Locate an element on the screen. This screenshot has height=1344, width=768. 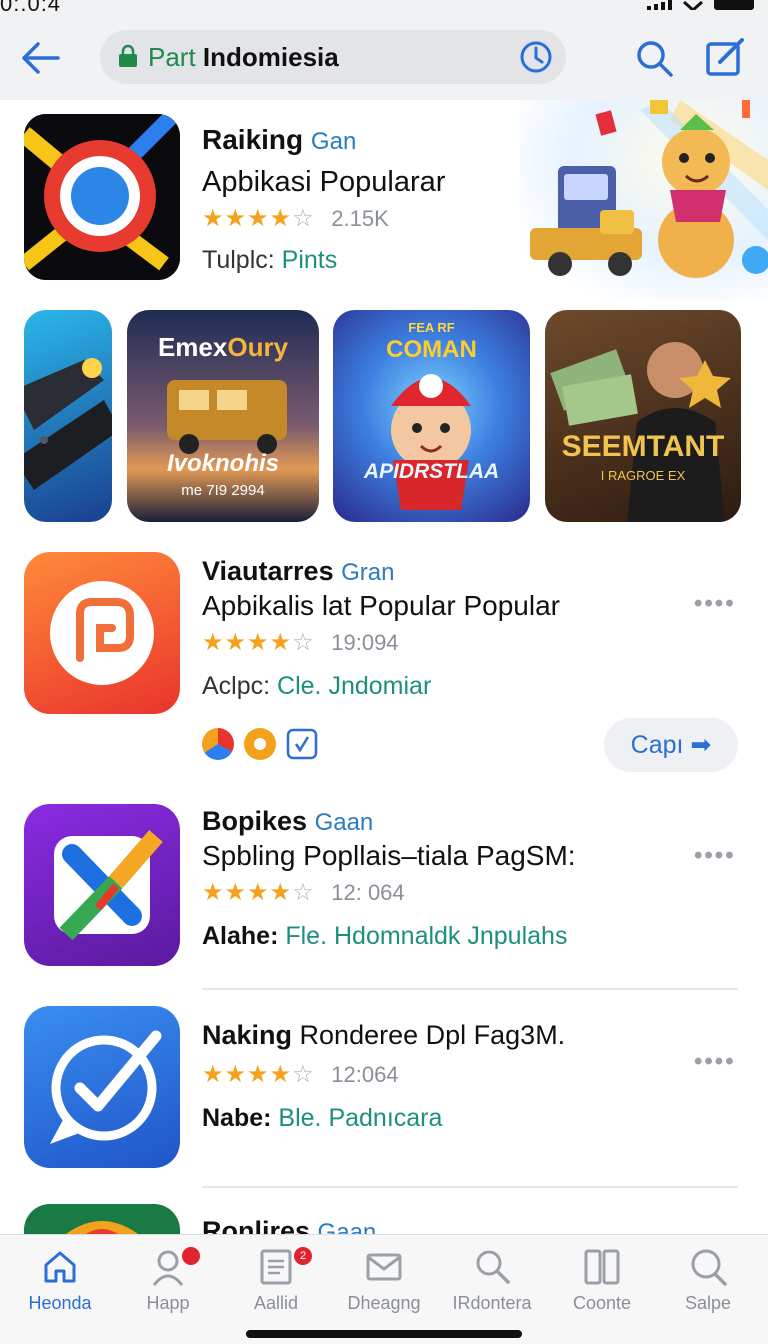
refresh-icon is located at coordinates (536, 57).